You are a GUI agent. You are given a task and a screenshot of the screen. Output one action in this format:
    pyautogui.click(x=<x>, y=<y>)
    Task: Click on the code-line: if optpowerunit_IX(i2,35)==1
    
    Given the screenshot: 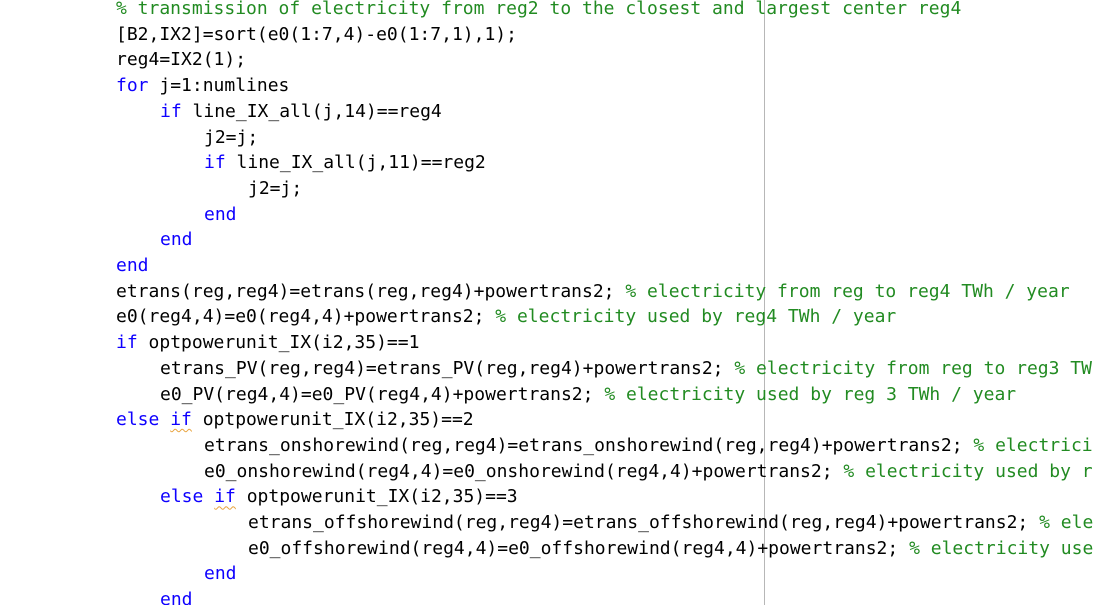 What is the action you would take?
    pyautogui.click(x=267, y=343)
    